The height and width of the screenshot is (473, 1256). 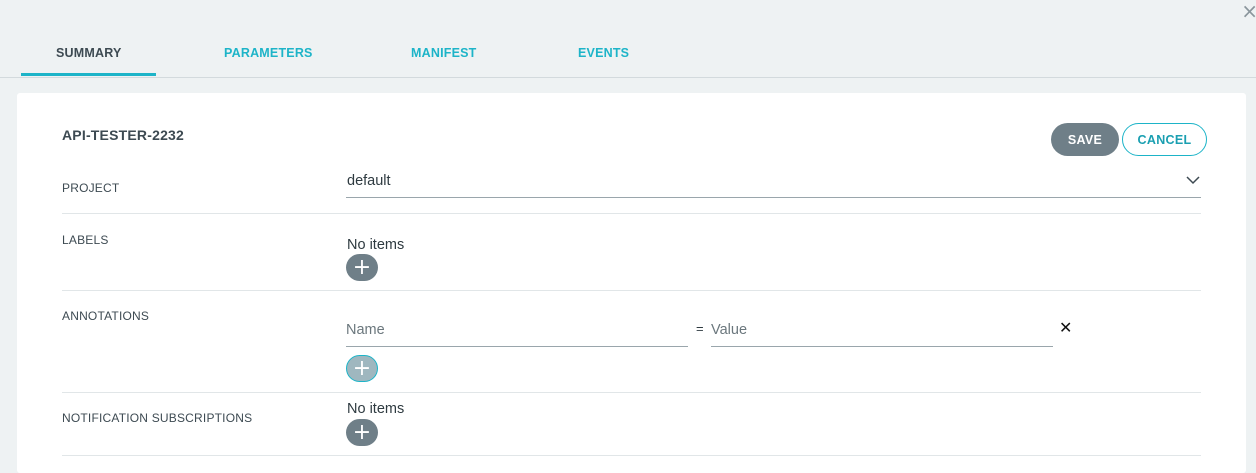 What do you see at coordinates (376, 409) in the screenshot?
I see `notifications-empty-text: No items` at bounding box center [376, 409].